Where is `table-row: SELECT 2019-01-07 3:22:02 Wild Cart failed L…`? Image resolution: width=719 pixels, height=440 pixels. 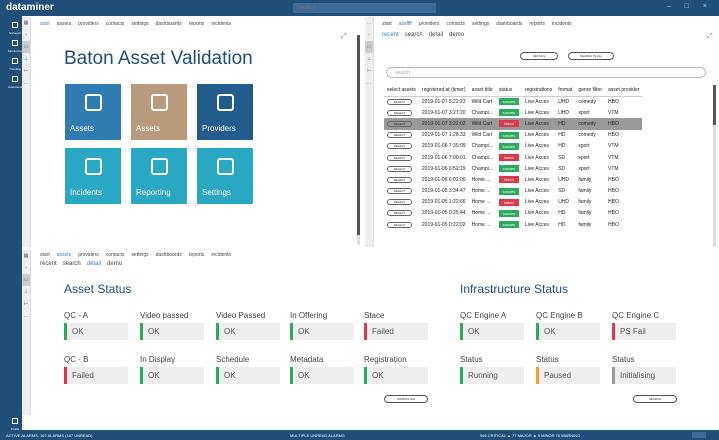
table-row: SELECT 2019-01-07 3:22:02 Wild Cart failed L… is located at coordinates (513, 124).